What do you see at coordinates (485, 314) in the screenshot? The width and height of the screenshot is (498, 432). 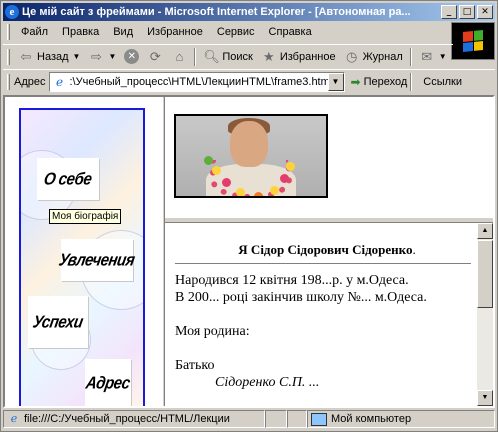 I see `vertical-scrollbar: ▲ ▼` at bounding box center [485, 314].